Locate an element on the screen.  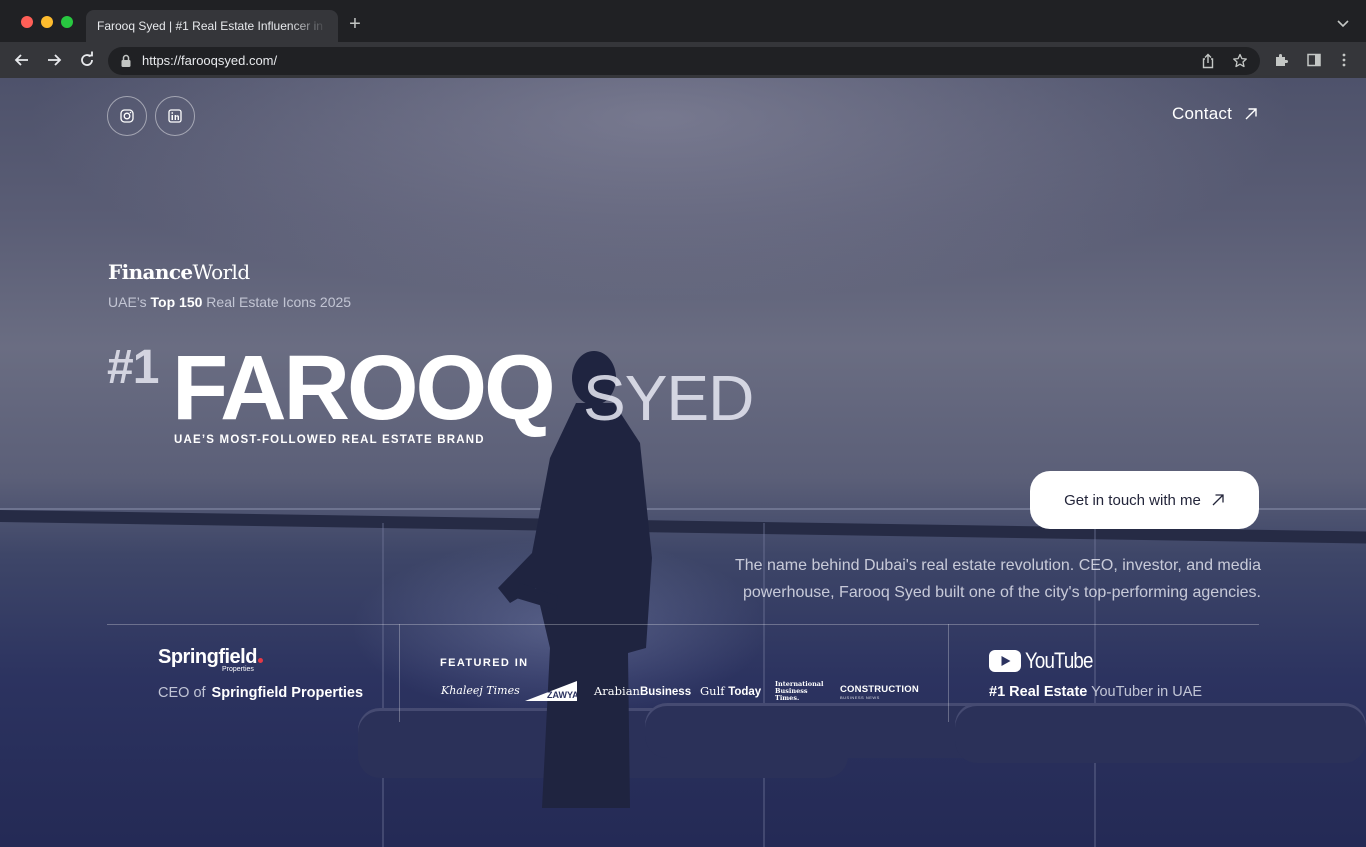
youtube-logo: YouTube is located at coordinates (1046, 661).